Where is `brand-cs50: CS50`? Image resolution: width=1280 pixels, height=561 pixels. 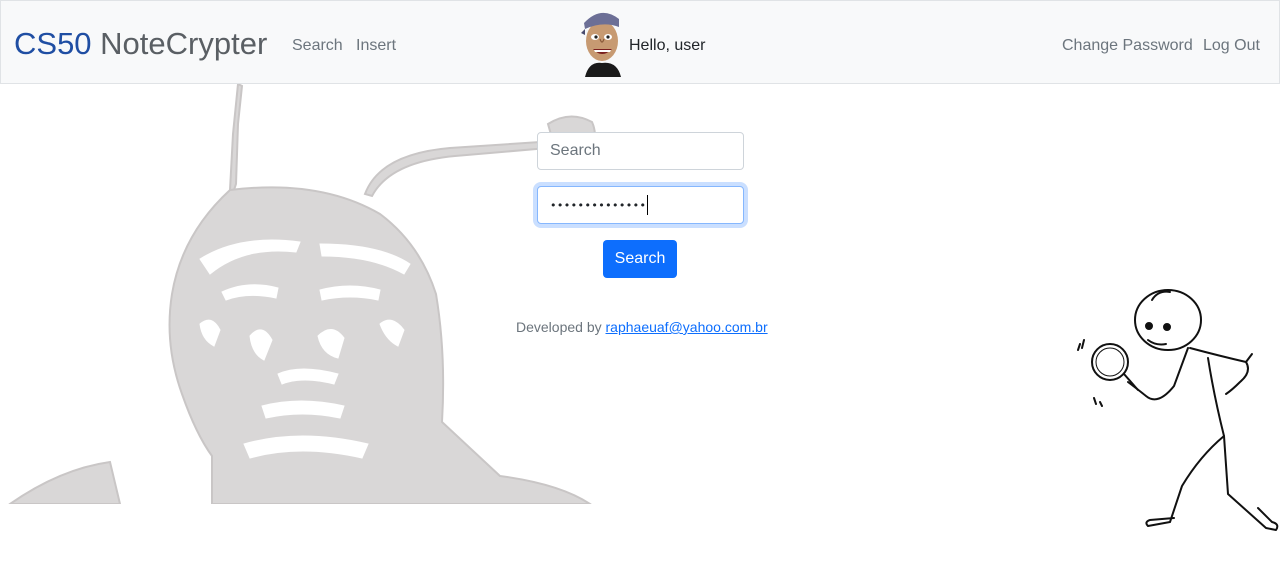
brand-cs50: CS50 is located at coordinates (53, 43).